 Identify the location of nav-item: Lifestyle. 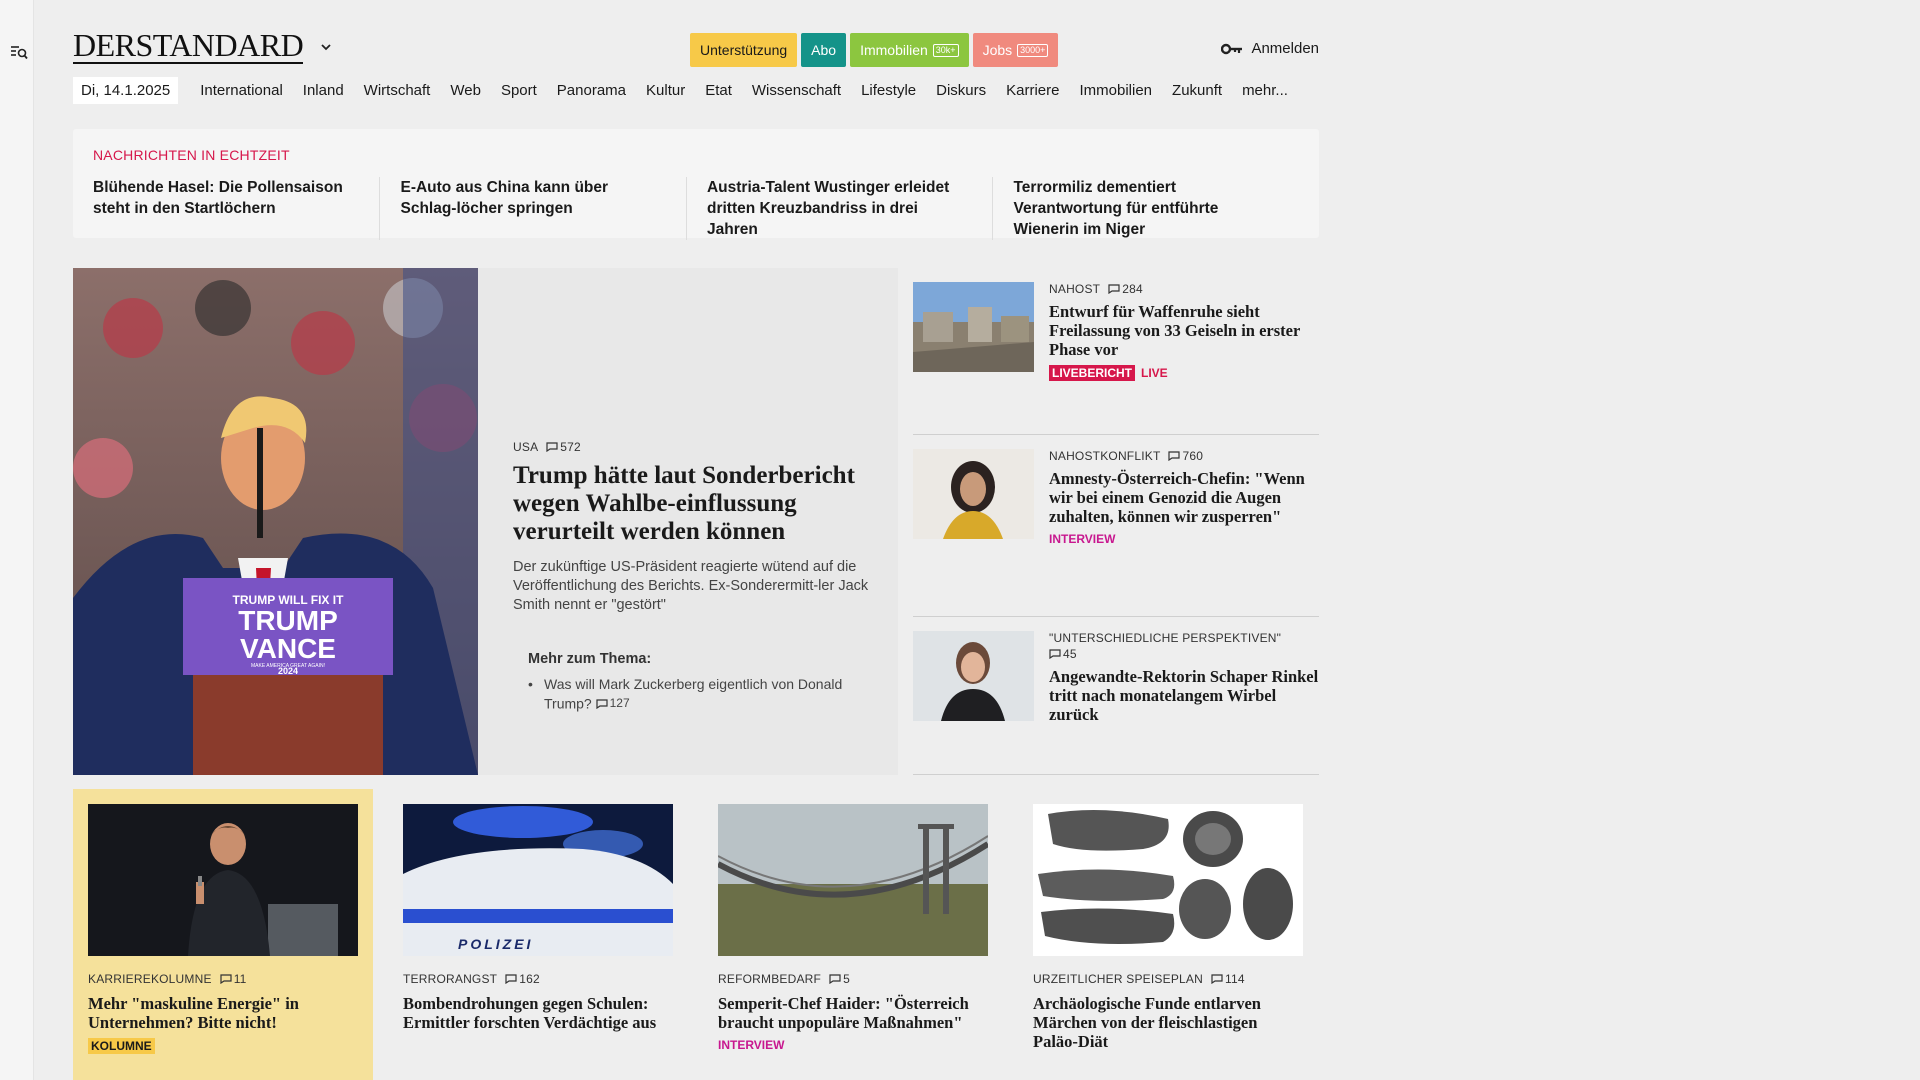
(888, 90).